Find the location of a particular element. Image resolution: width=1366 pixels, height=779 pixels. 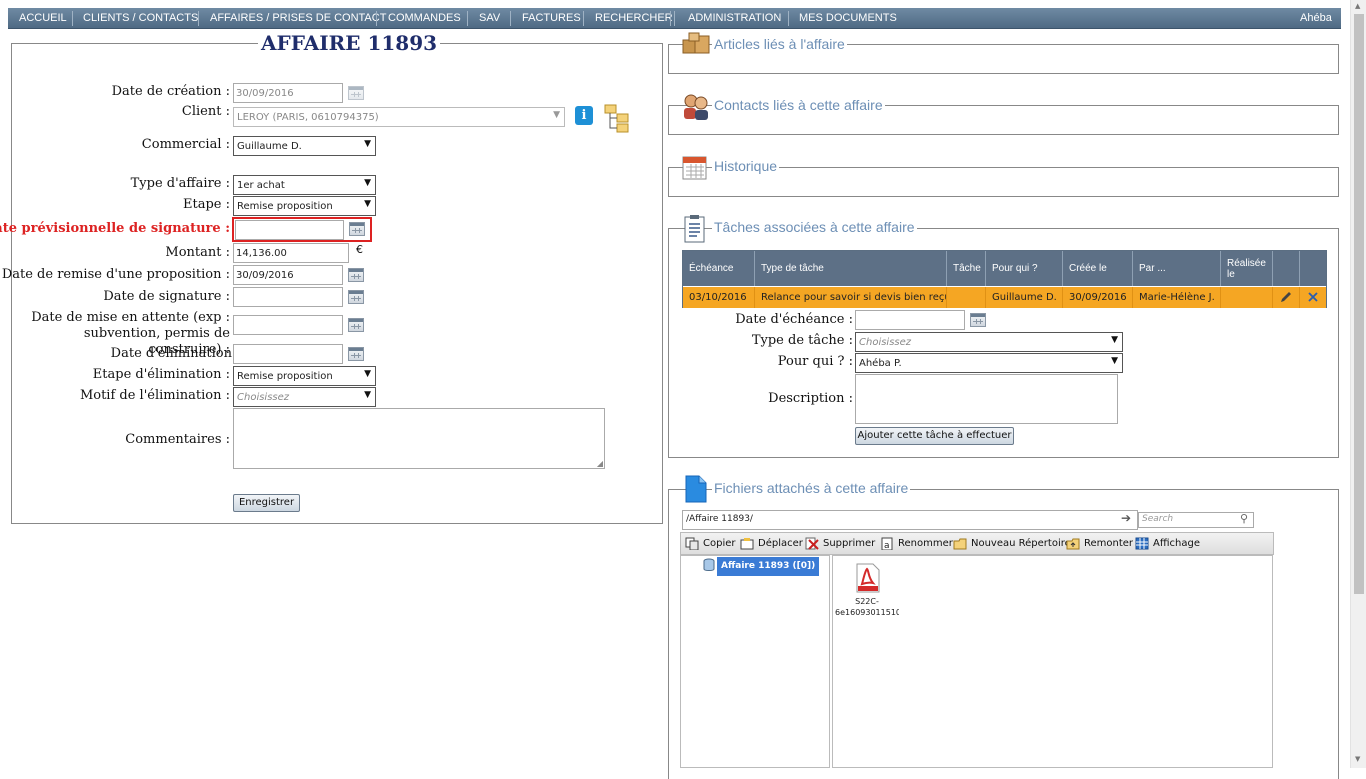

montant-input: 14,136.00 is located at coordinates (291, 253).